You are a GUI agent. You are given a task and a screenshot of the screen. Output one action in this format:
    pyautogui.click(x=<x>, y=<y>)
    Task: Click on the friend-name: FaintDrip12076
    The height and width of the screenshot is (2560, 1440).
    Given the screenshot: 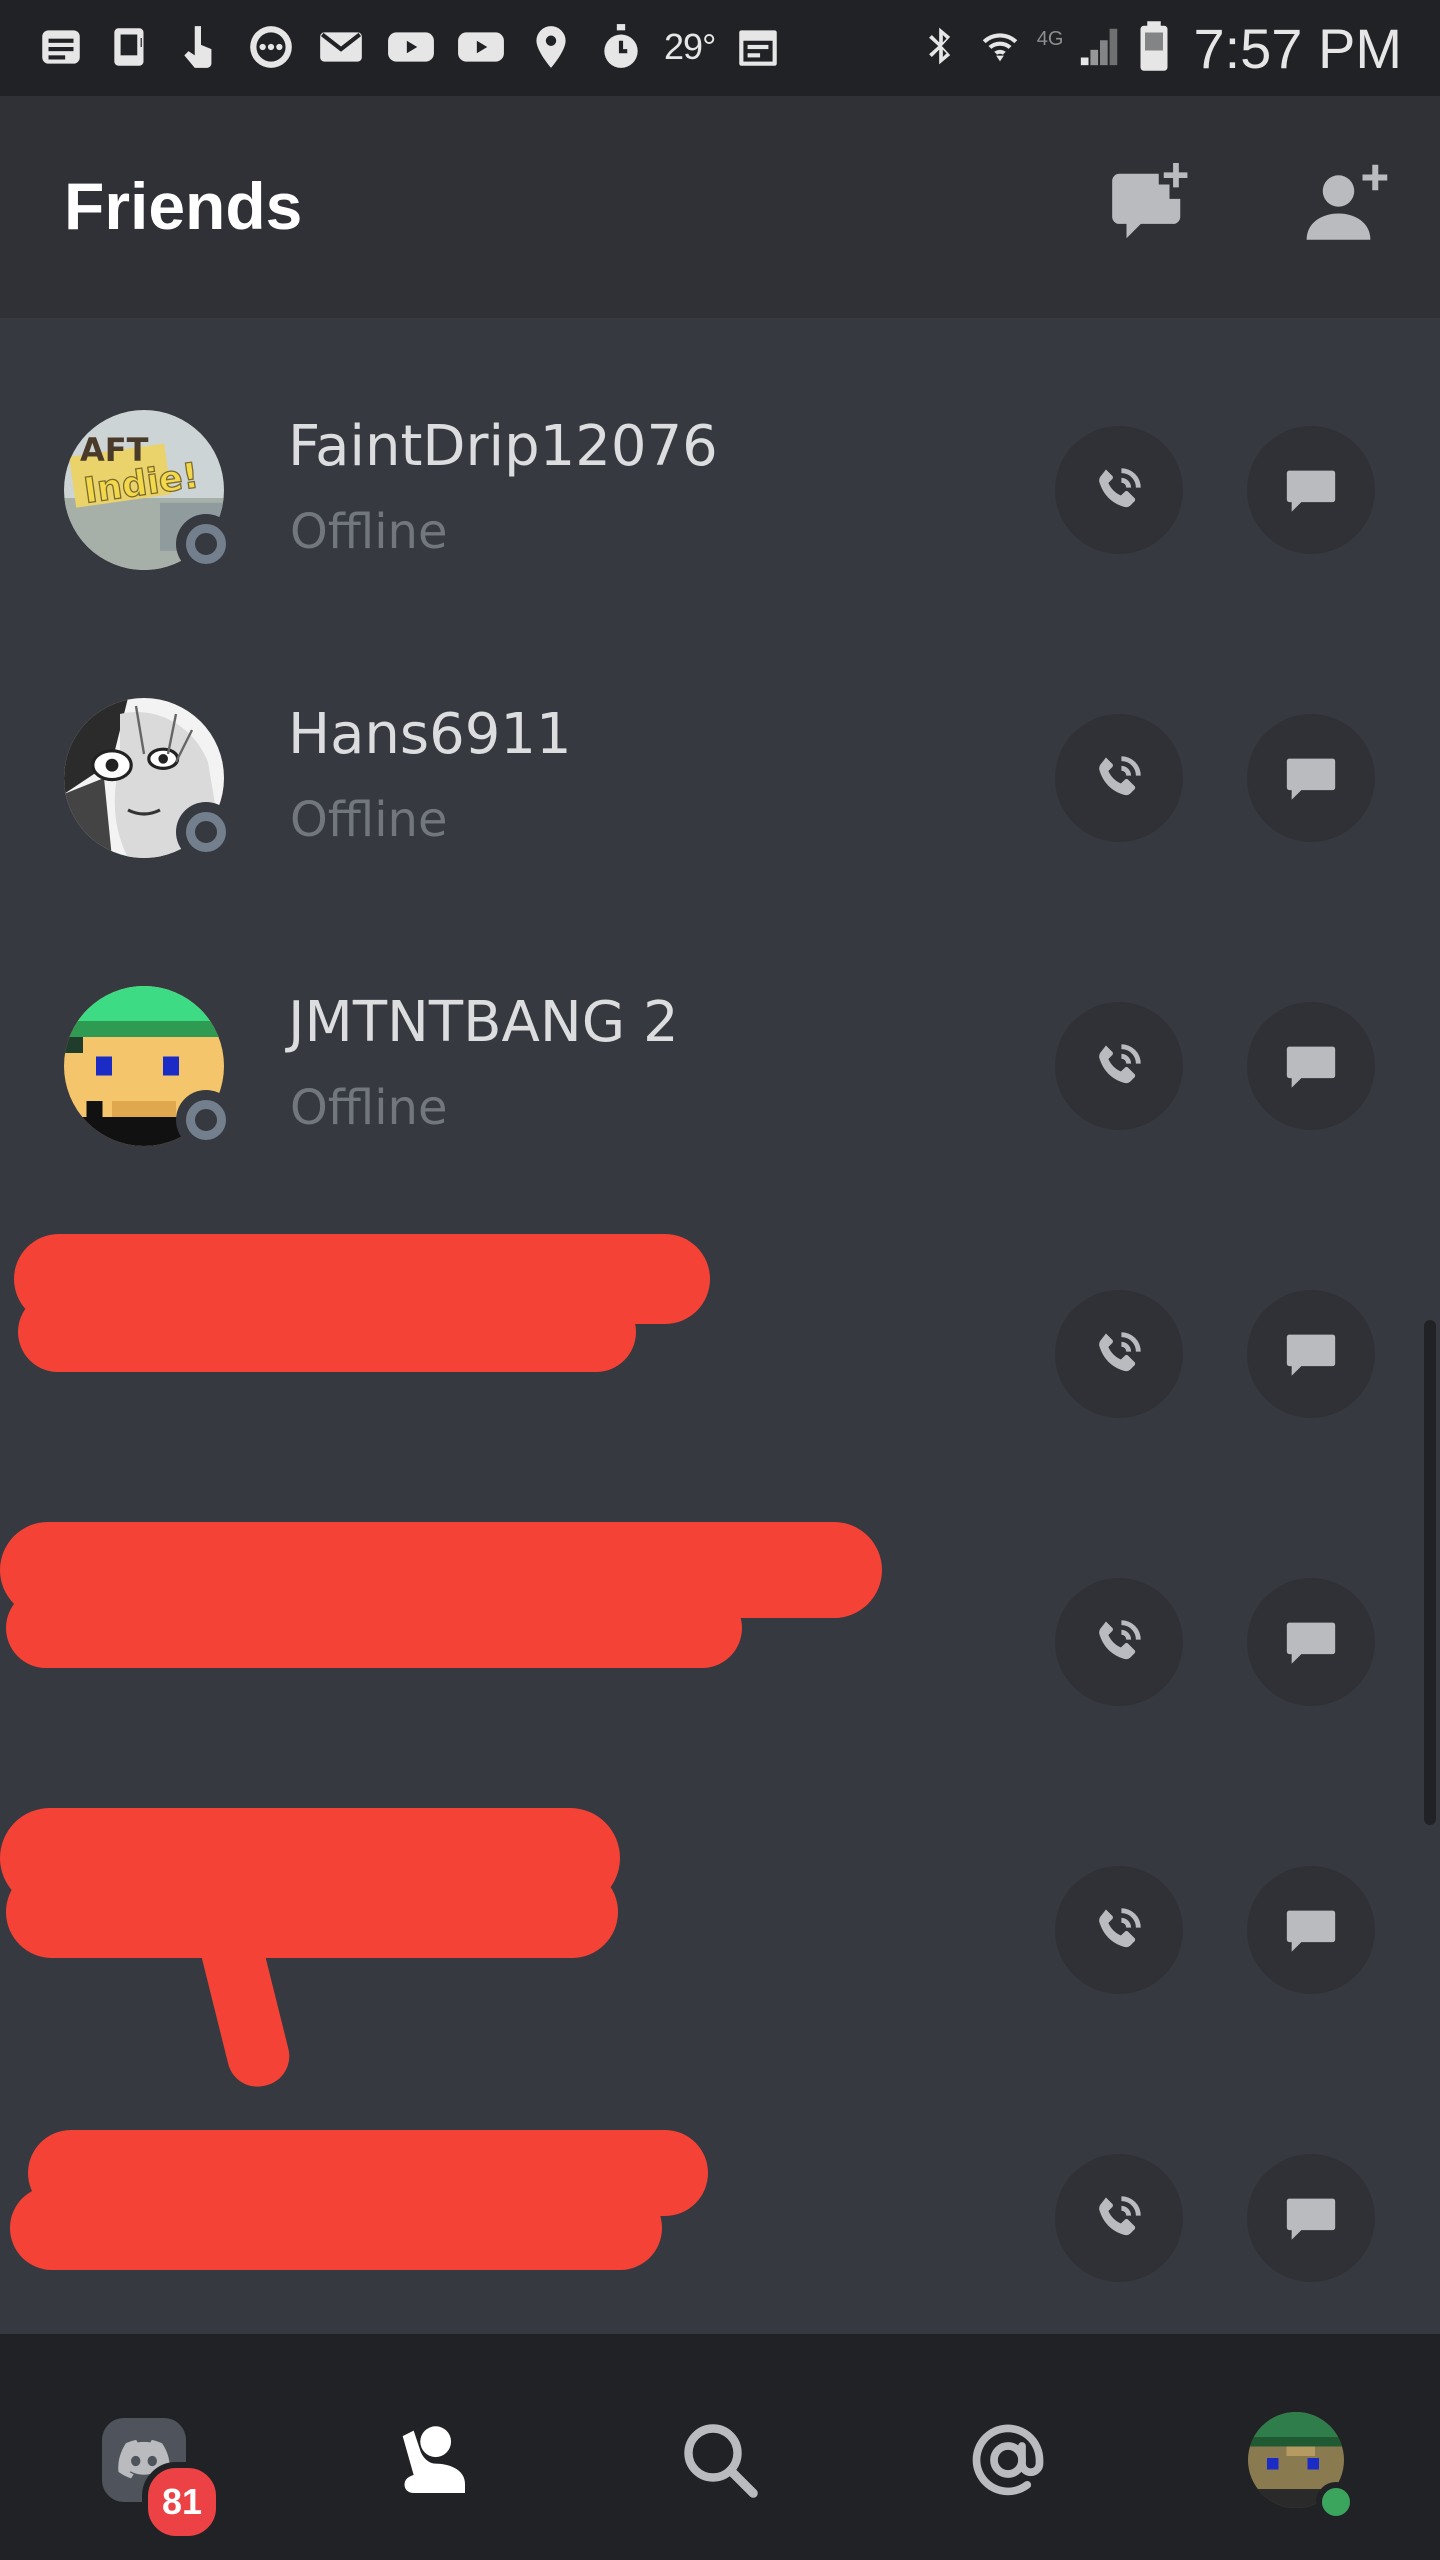 What is the action you would take?
    pyautogui.click(x=503, y=446)
    